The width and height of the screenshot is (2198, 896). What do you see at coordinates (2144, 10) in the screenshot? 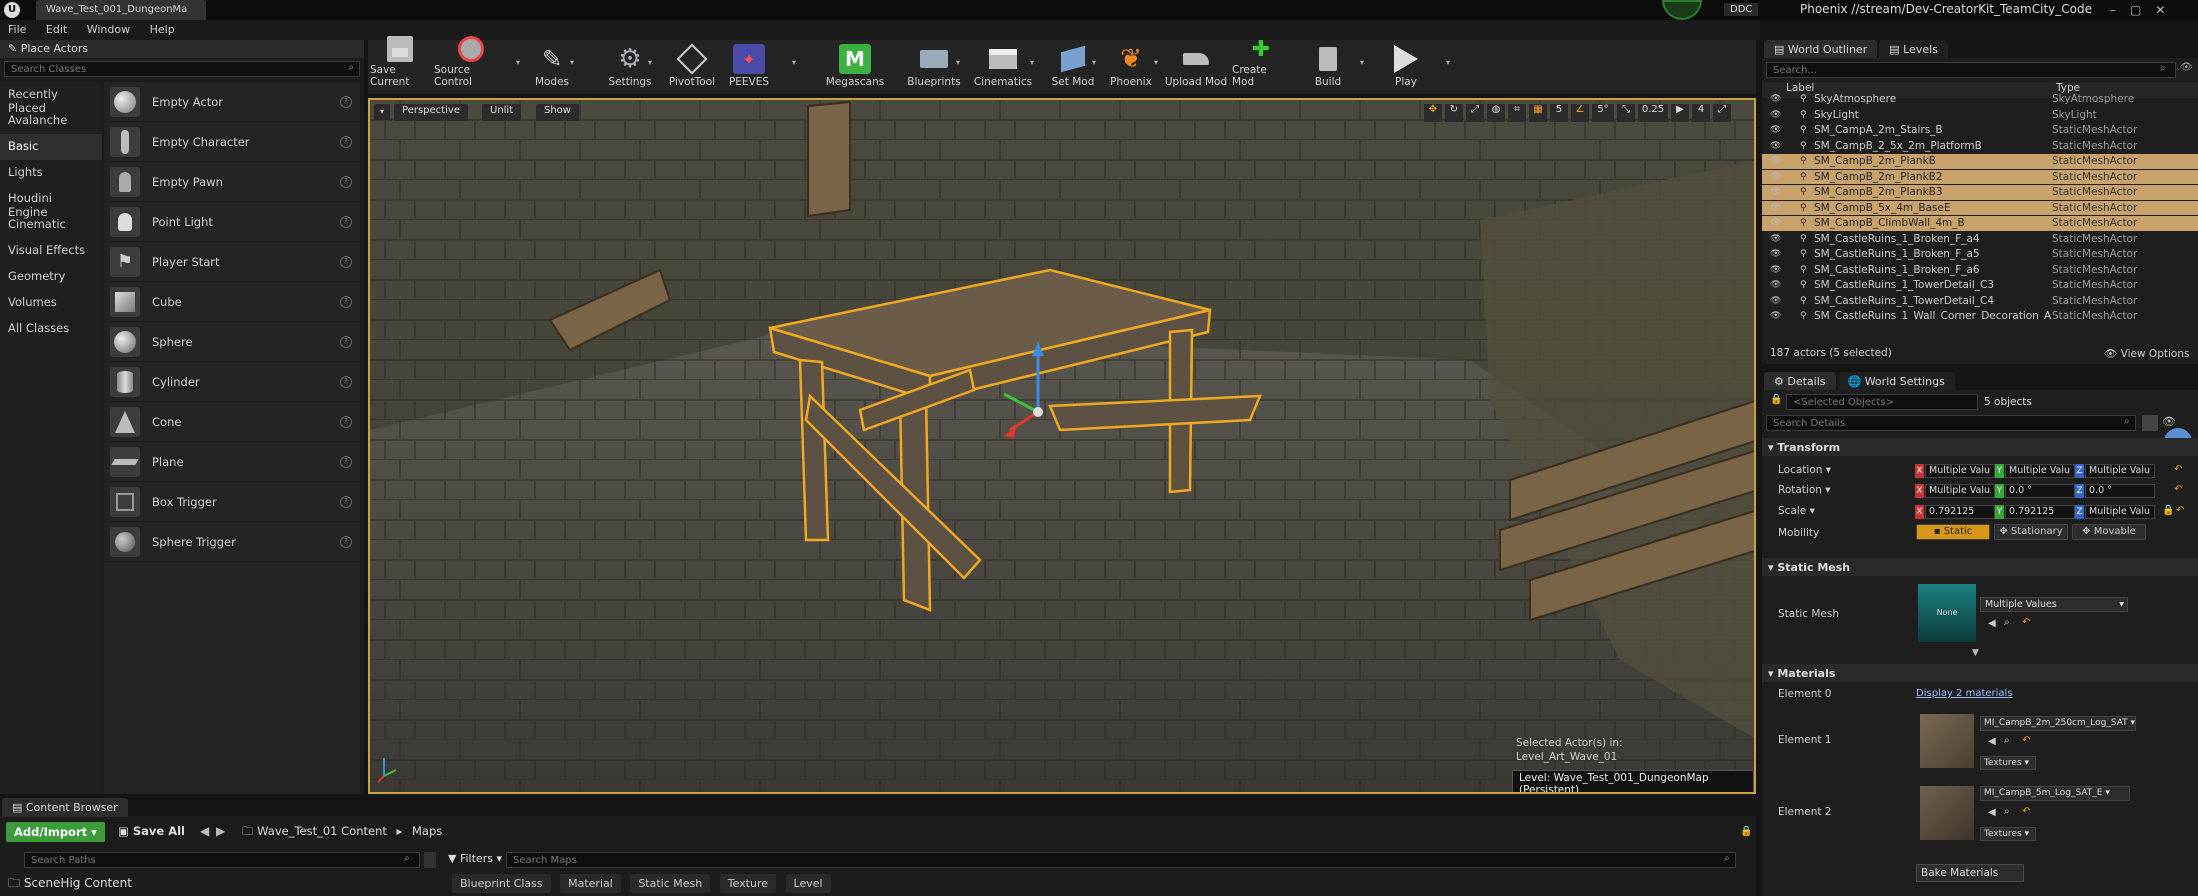
I see `window-controls: –▢✕` at bounding box center [2144, 10].